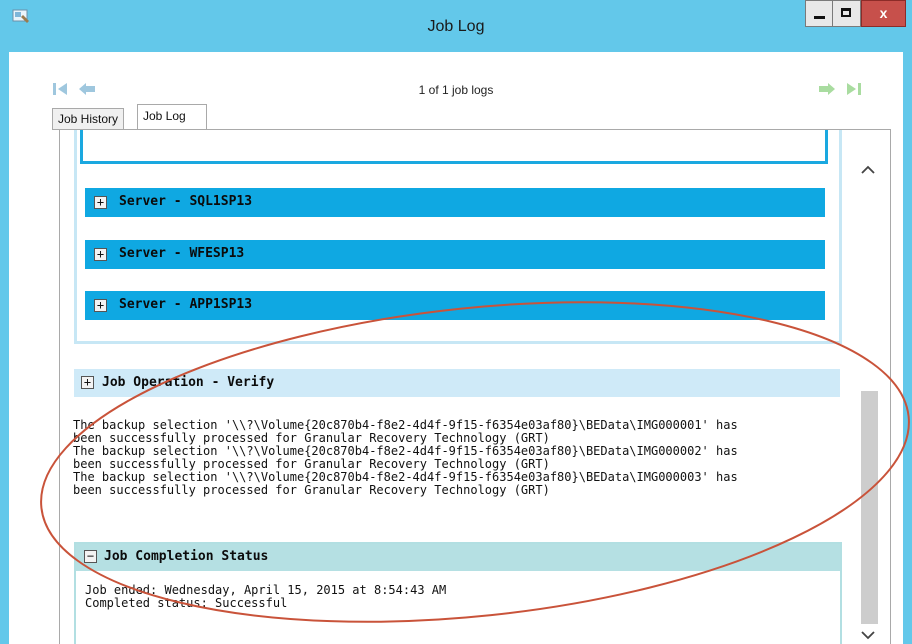 The width and height of the screenshot is (912, 644). Describe the element at coordinates (827, 89) in the screenshot. I see `next-icon` at that location.